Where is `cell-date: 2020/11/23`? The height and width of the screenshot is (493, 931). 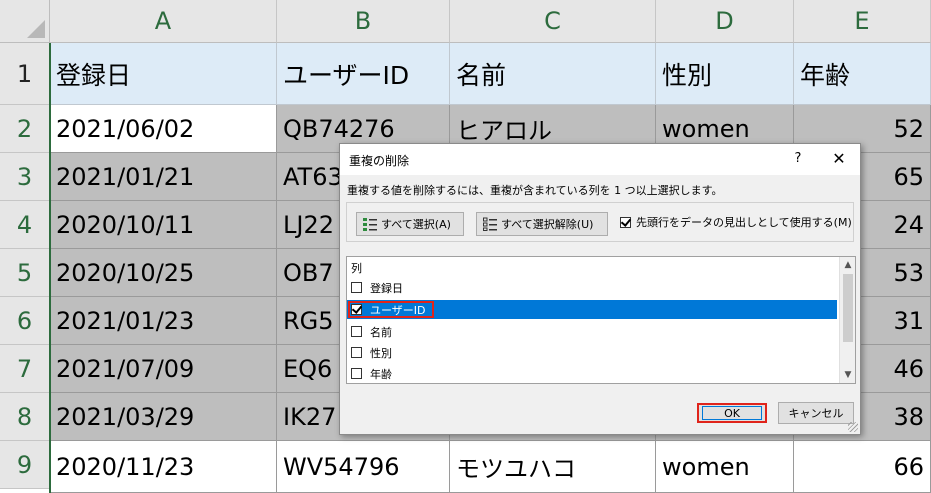 cell-date: 2020/11/23 is located at coordinates (163, 467).